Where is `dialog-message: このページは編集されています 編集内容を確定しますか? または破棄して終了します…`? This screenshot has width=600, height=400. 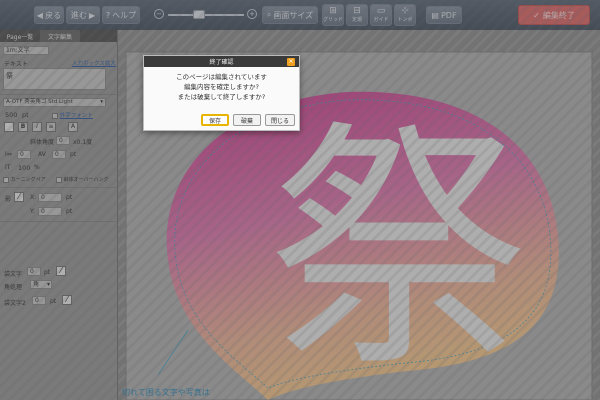
dialog-message: このページは編集されています 編集内容を確定しますか? または破棄して終了します… is located at coordinates (221, 87).